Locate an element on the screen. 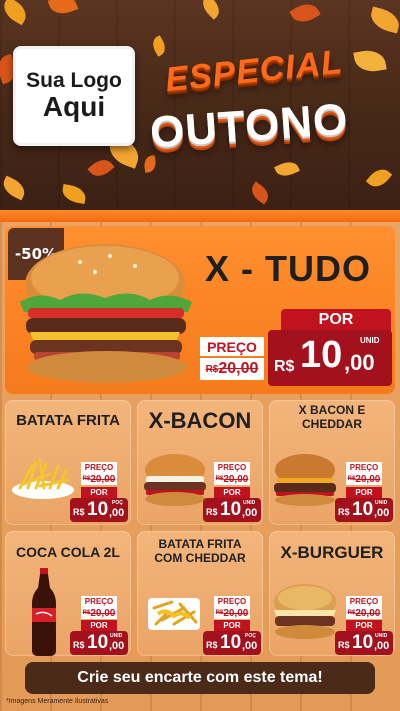 This screenshot has width=400, height=711. new-price: R$ 10 ,00 POÇ is located at coordinates (232, 643).